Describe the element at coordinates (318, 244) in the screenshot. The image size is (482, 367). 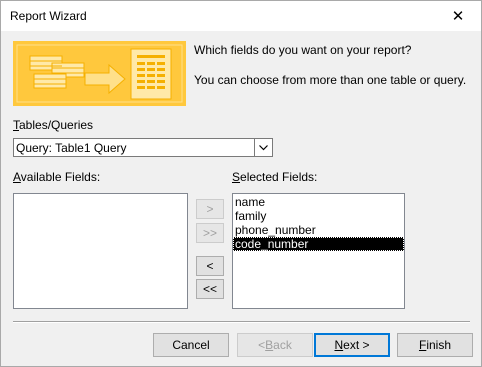
I see `selected-field-item: code_number` at that location.